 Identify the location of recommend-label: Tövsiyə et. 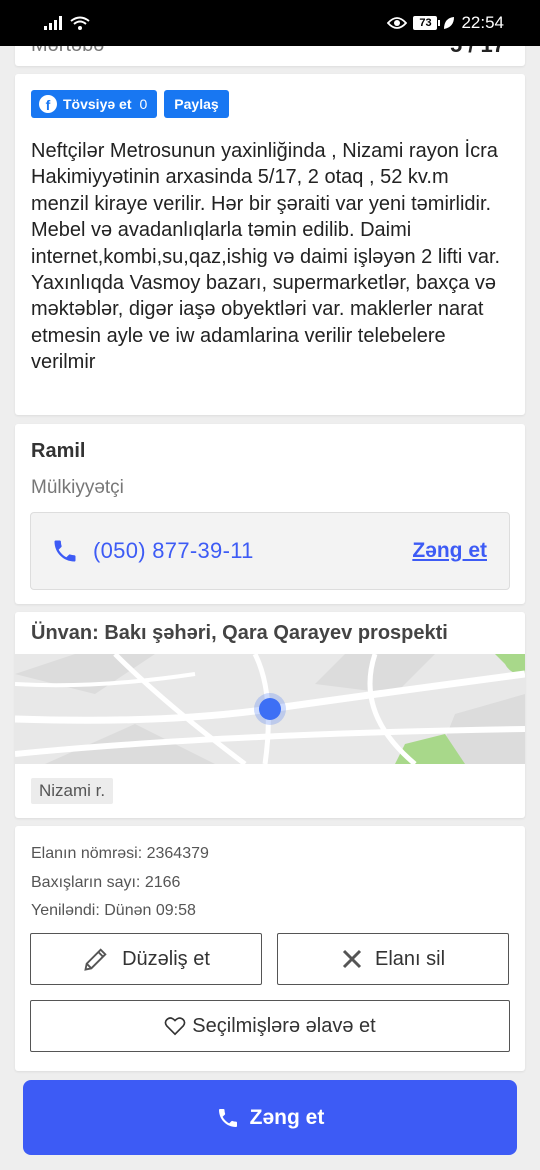
(97, 104).